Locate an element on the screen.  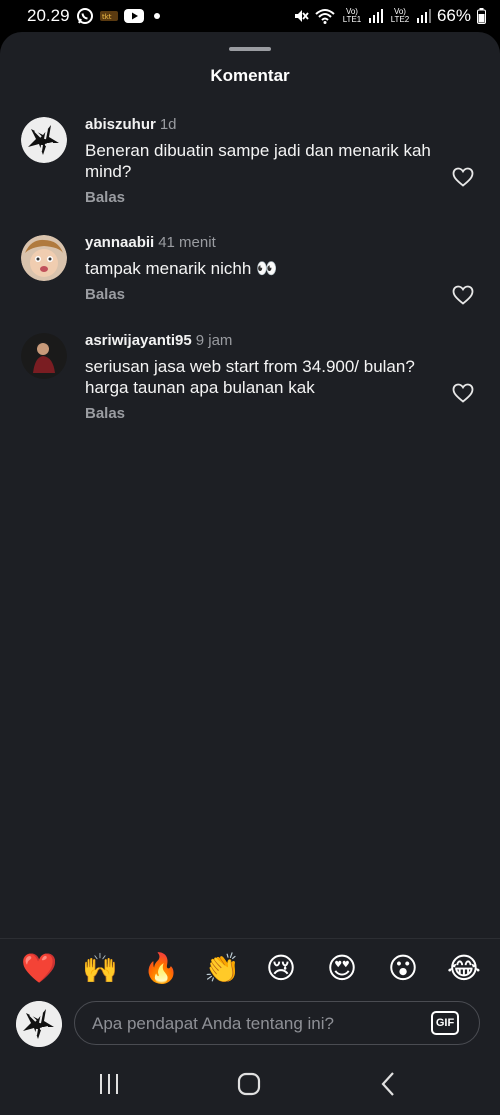
comment-time: 41 menit is located at coordinates (187, 242).